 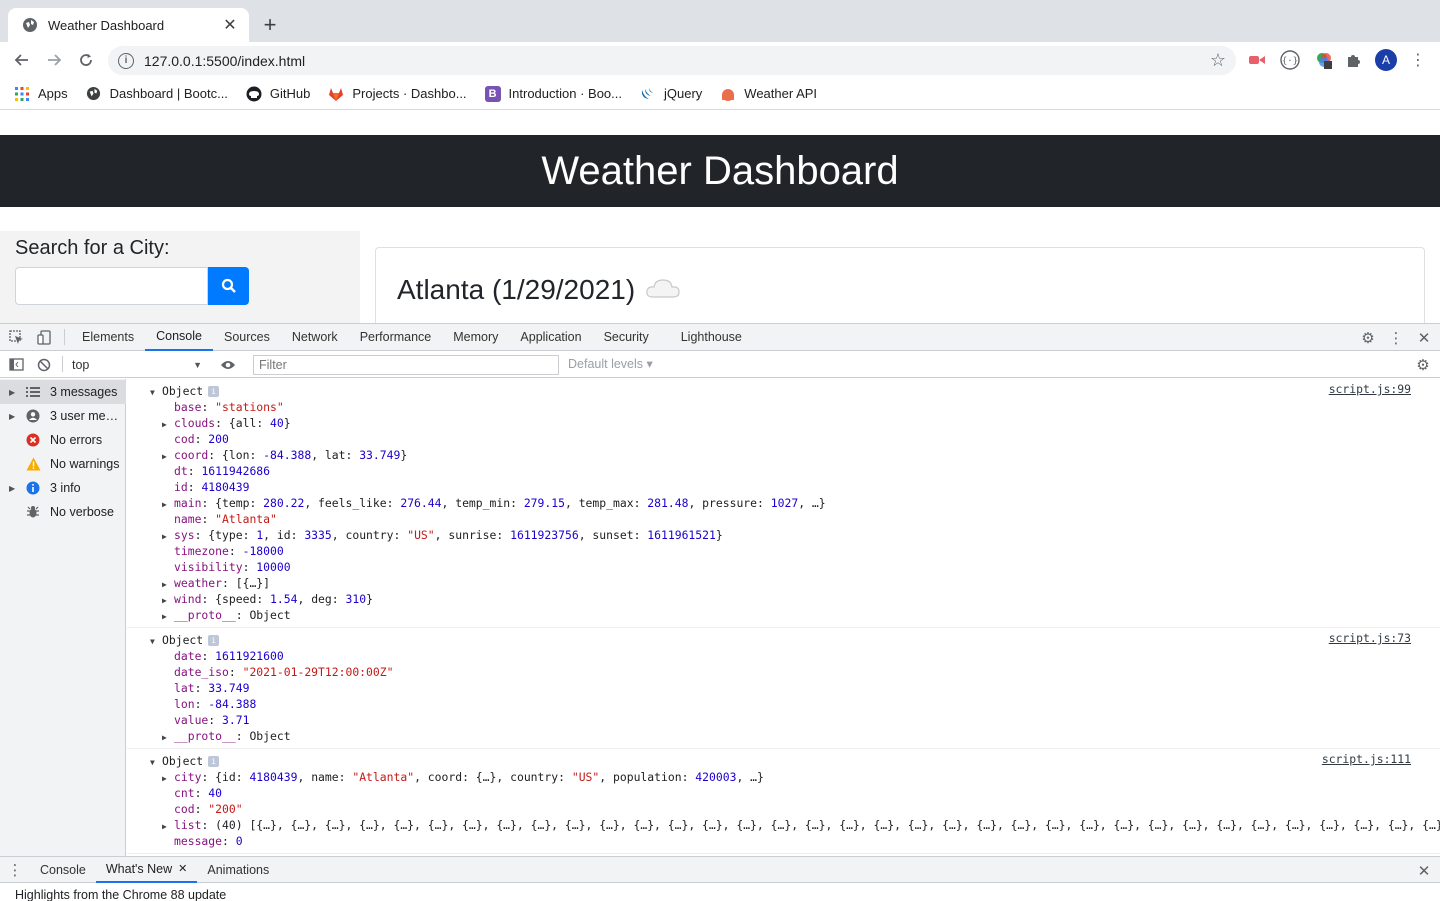 I want to click on reload-button, so click(x=86, y=60).